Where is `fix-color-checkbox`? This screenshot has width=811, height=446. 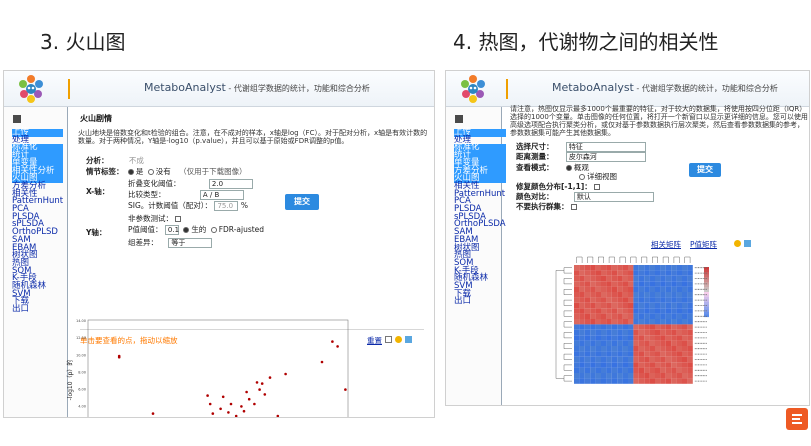 fix-color-checkbox is located at coordinates (596, 187).